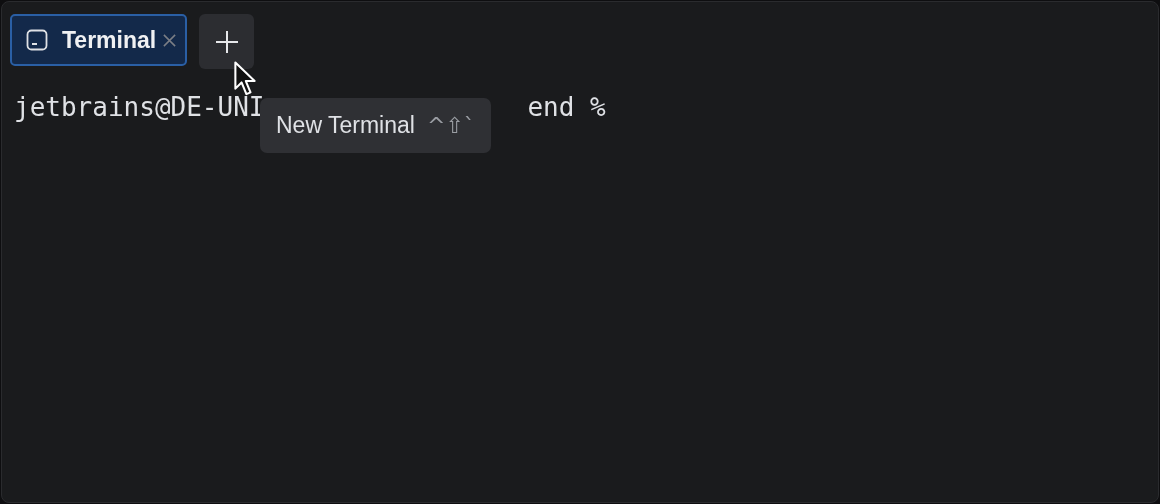  I want to click on prompt-text: jetbrains@DE-UNI, so click(139, 107).